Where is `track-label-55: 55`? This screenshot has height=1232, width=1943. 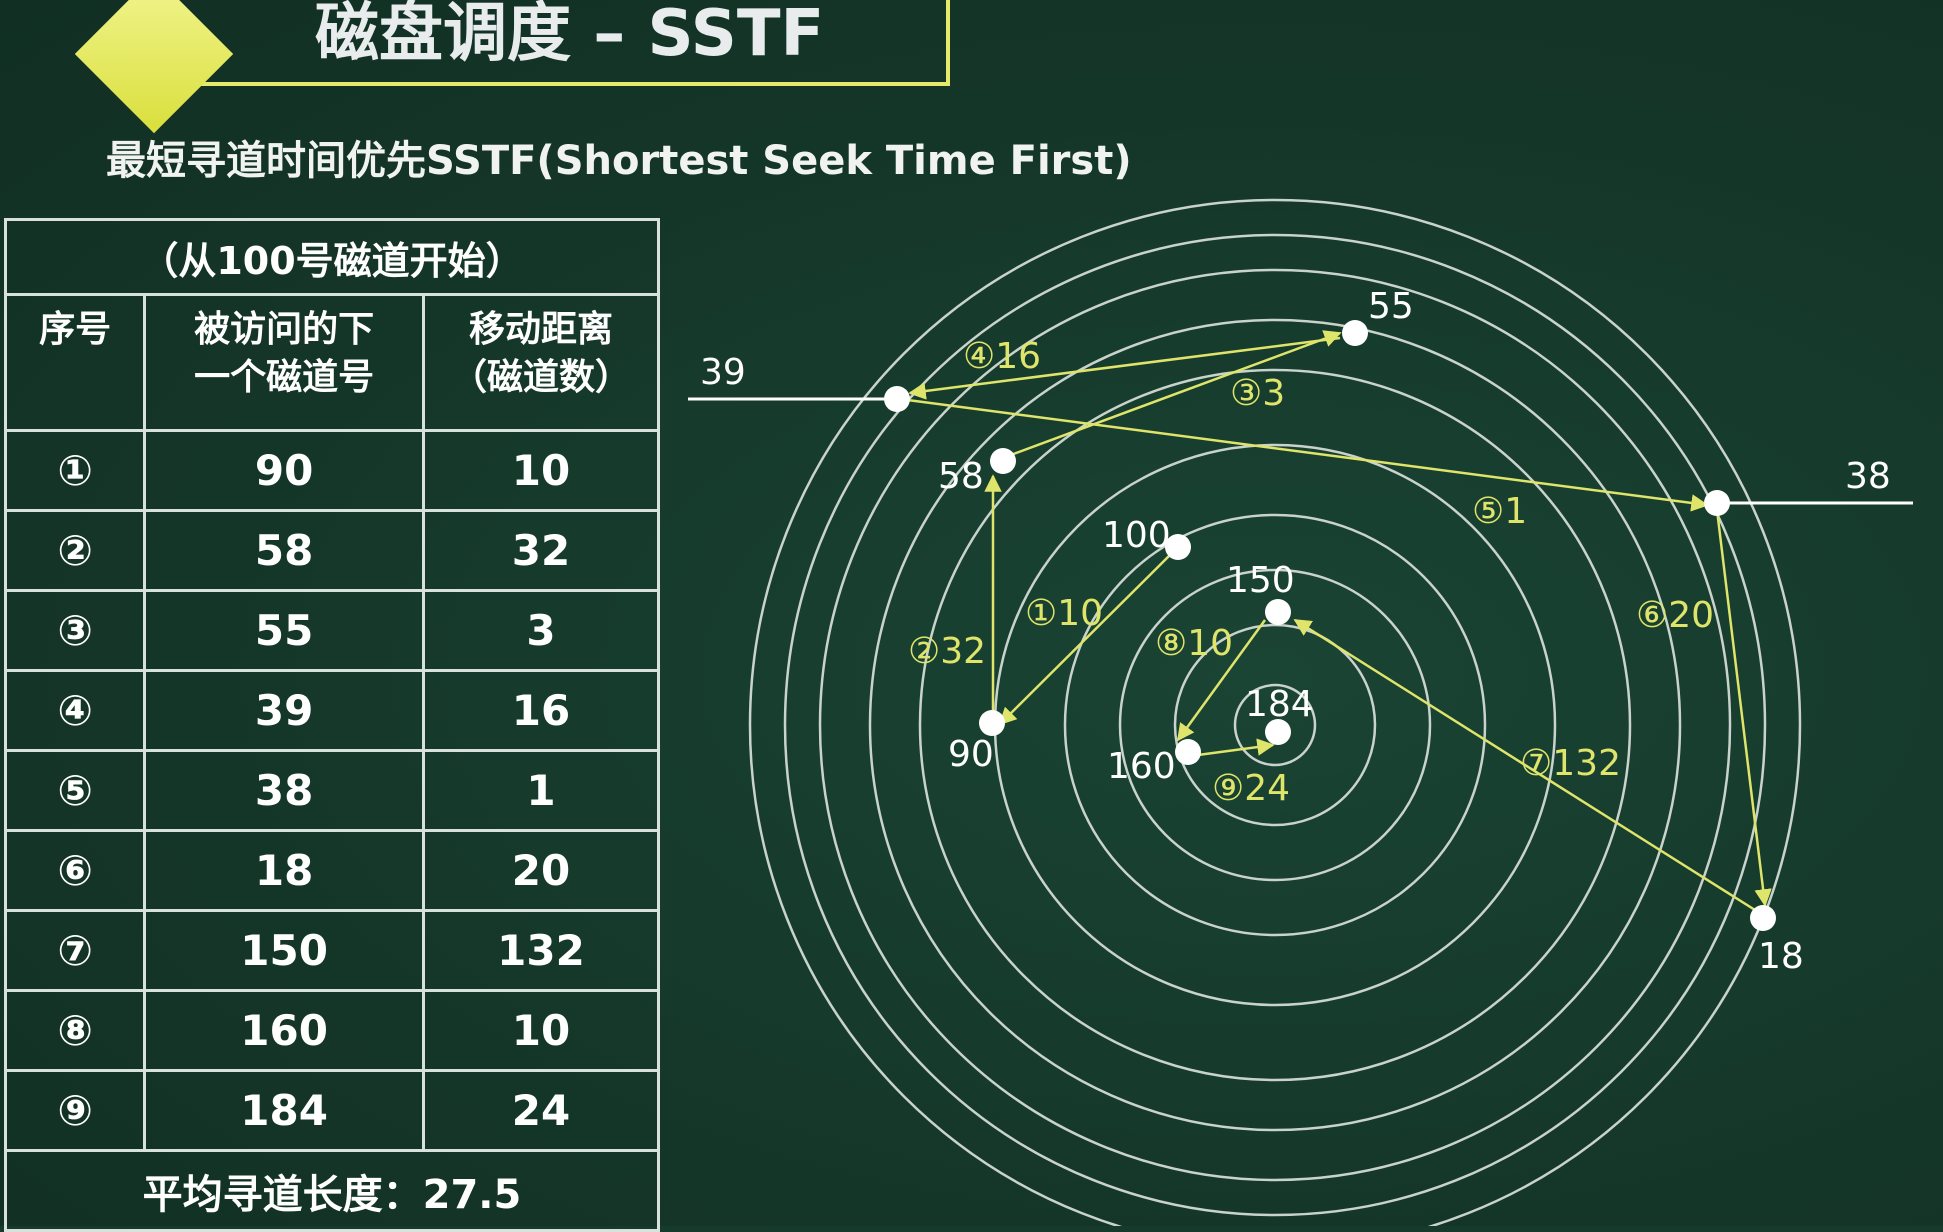
track-label-55: 55 is located at coordinates (1391, 306).